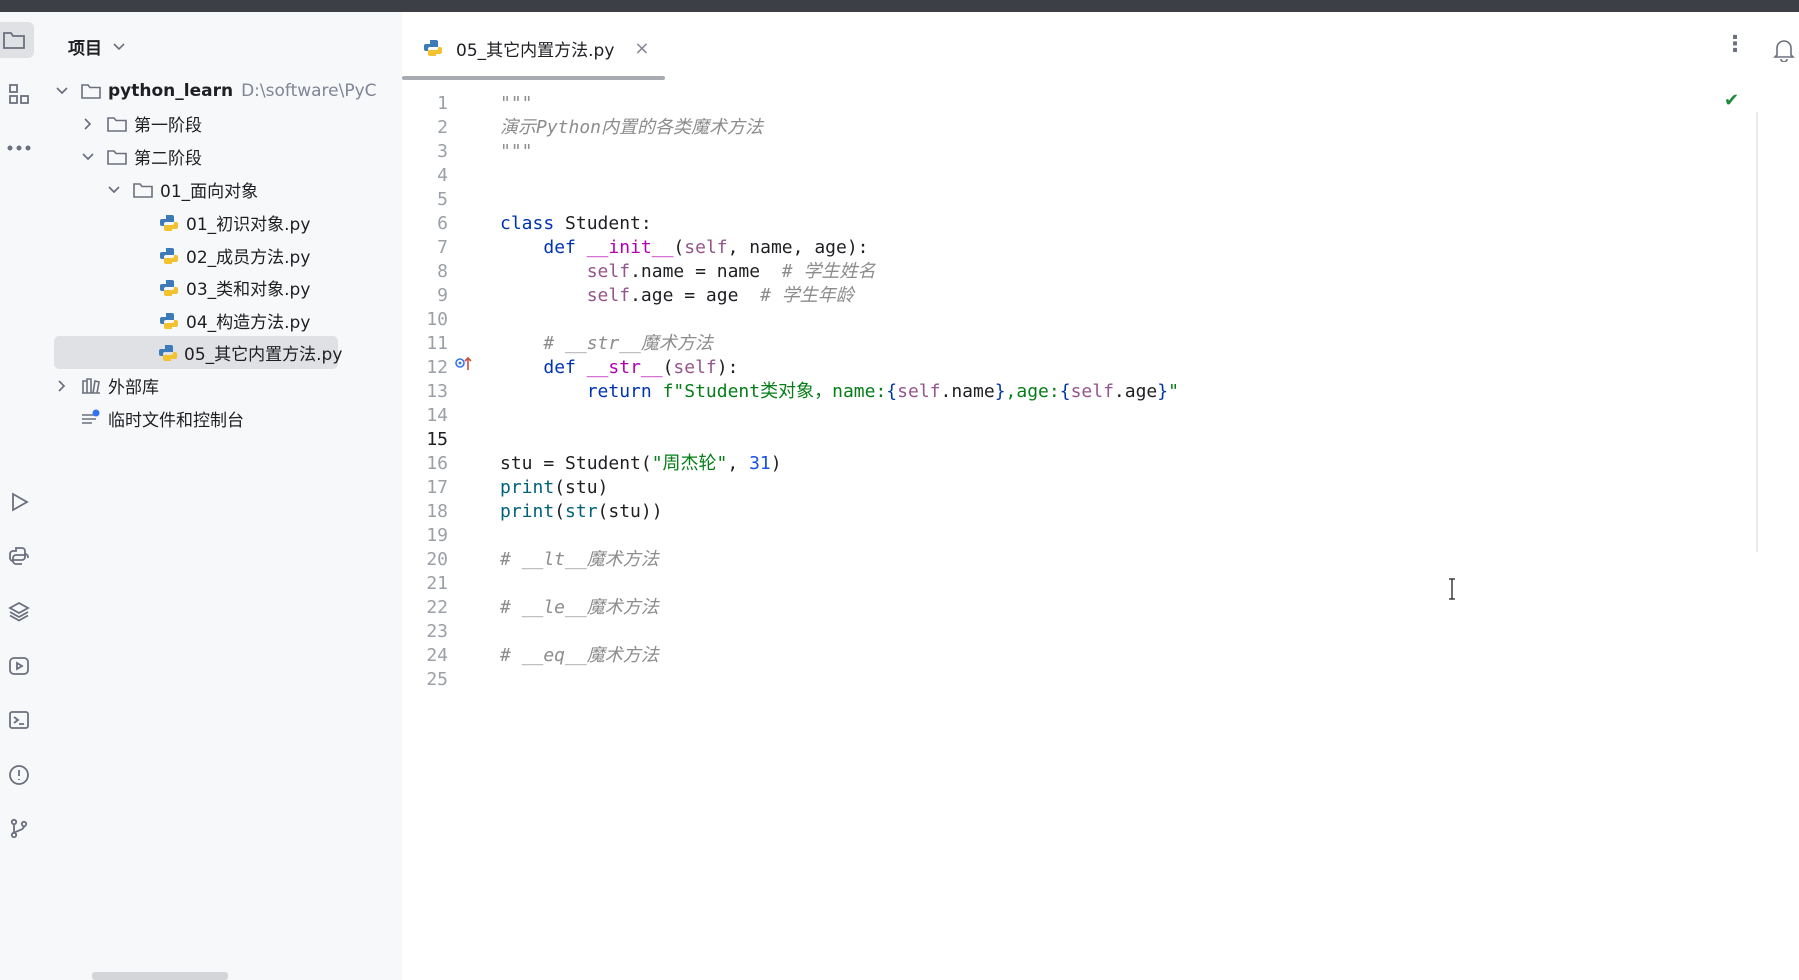 The width and height of the screenshot is (1799, 980). Describe the element at coordinates (1032, 391) in the screenshot. I see `code-token: ,age:` at that location.